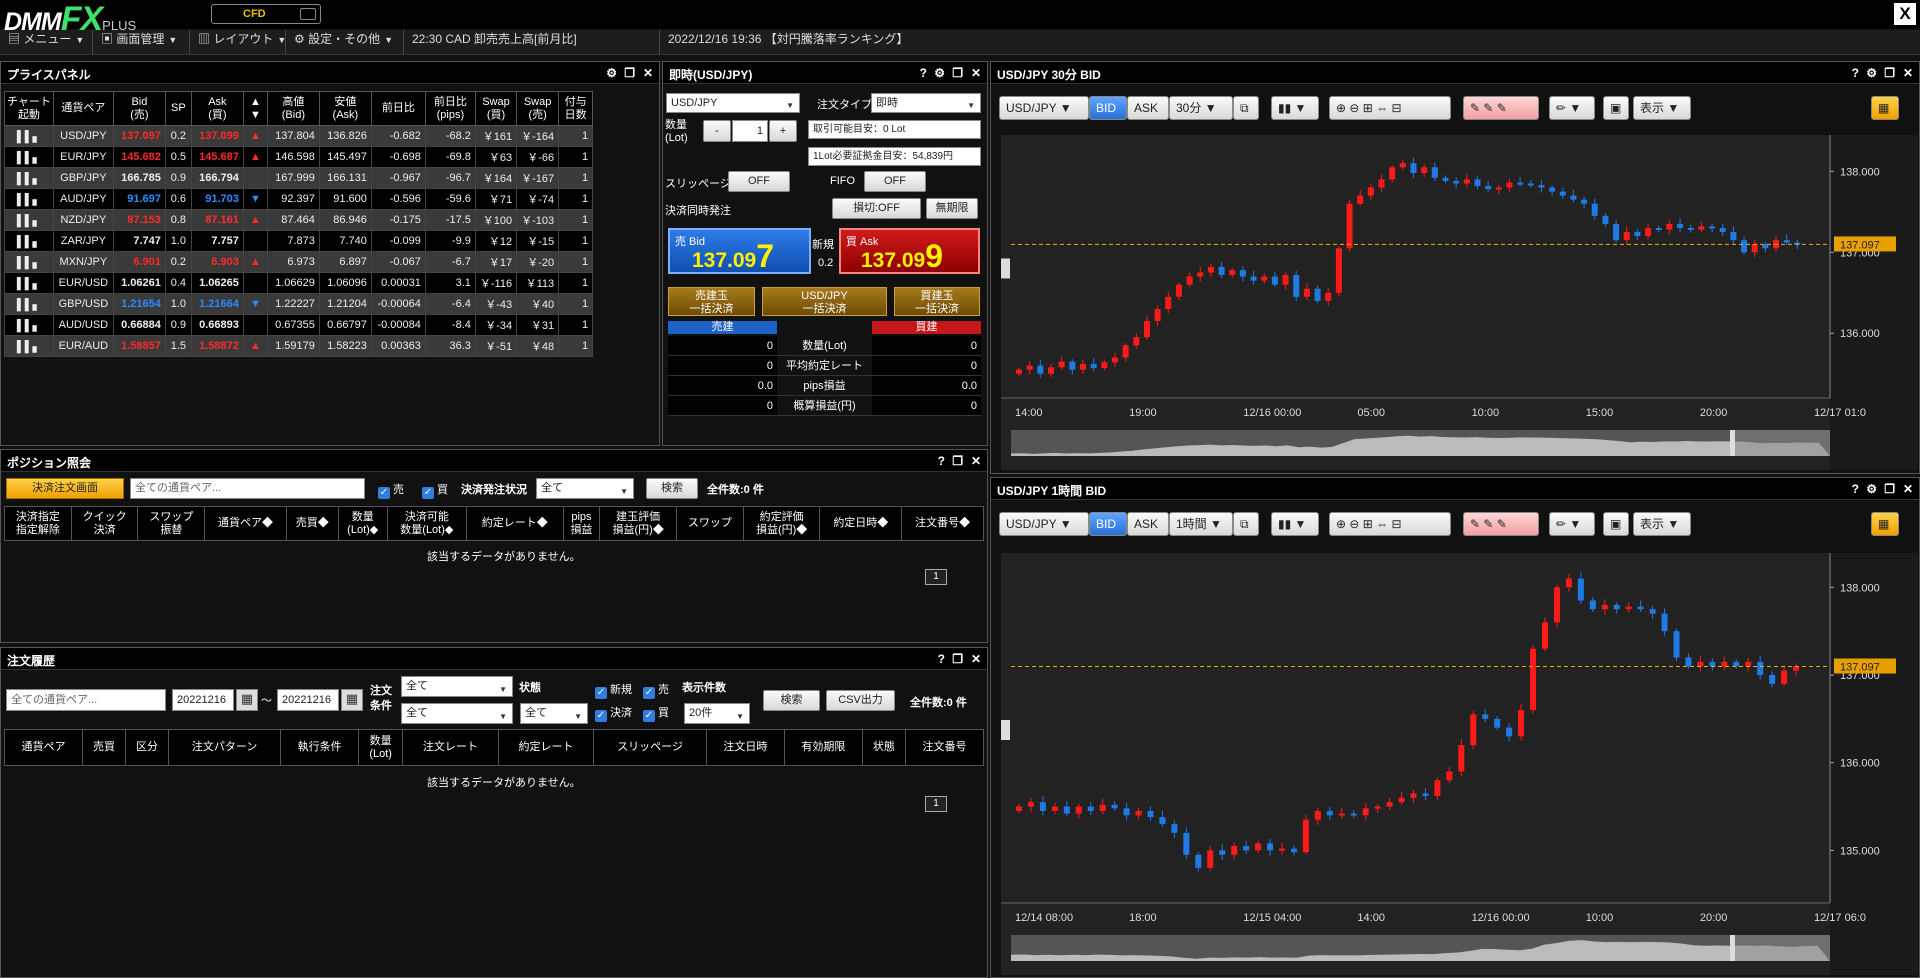 The height and width of the screenshot is (978, 1920). What do you see at coordinates (745, 747) in the screenshot?
I see `column-header: 注文日時` at bounding box center [745, 747].